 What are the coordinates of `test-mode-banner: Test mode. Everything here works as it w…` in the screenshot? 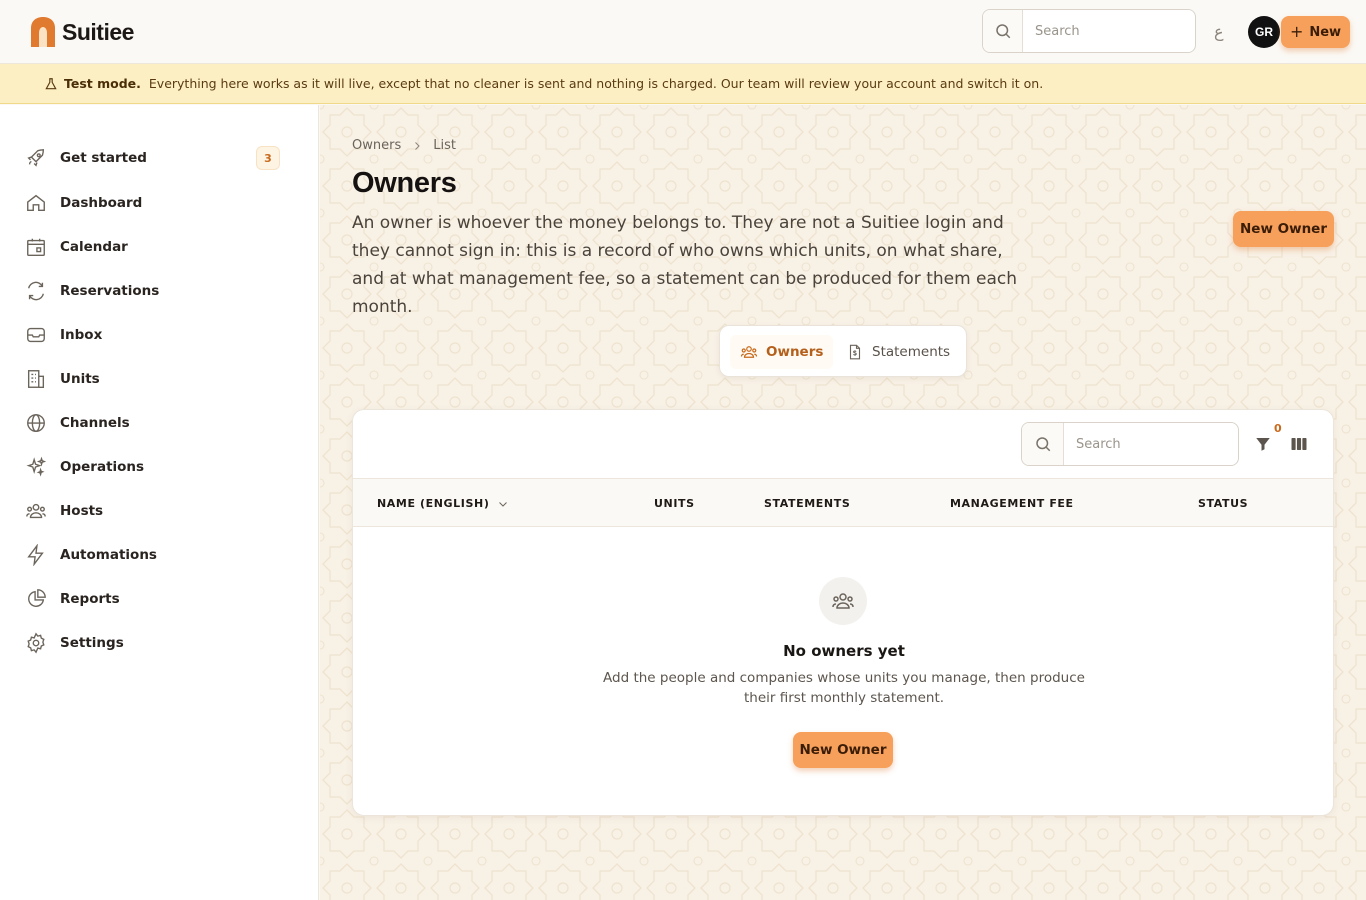 It's located at (683, 84).